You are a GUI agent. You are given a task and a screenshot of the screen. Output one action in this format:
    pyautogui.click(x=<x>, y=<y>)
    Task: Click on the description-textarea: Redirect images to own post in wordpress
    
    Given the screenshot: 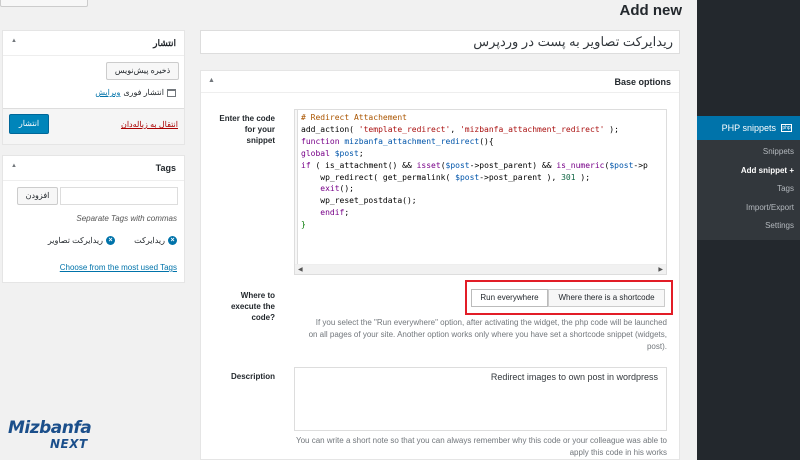 What is the action you would take?
    pyautogui.click(x=480, y=399)
    